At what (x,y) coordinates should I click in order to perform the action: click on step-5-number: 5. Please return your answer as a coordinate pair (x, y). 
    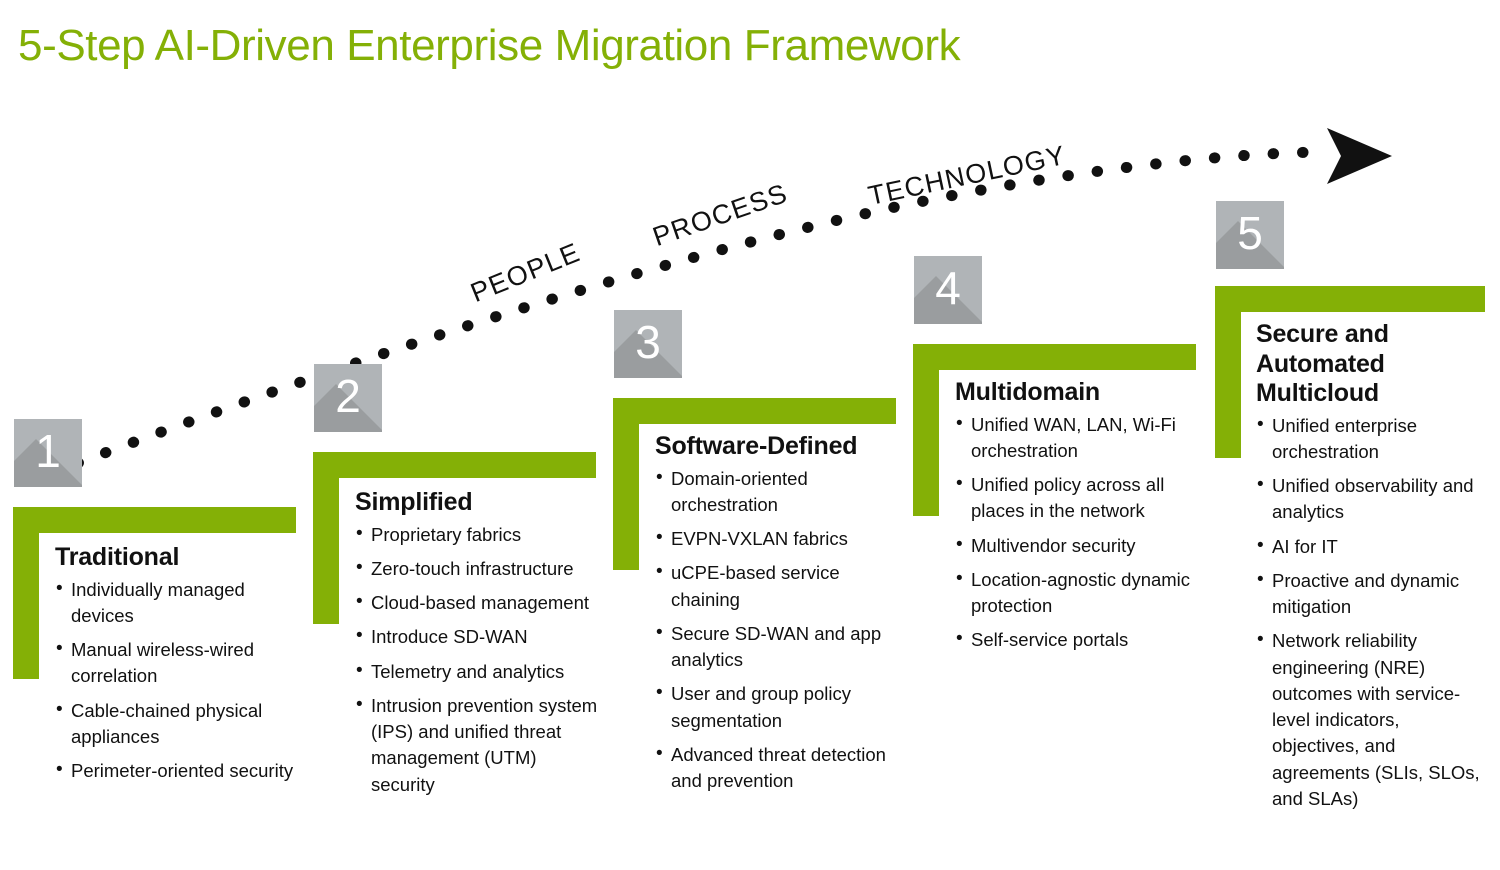
    Looking at the image, I should click on (1250, 233).